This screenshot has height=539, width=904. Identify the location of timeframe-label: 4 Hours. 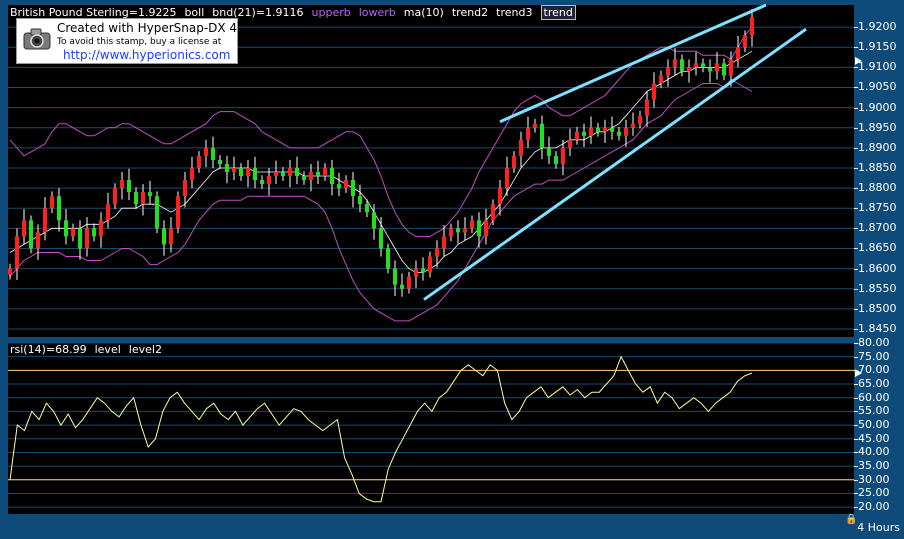
(878, 527).